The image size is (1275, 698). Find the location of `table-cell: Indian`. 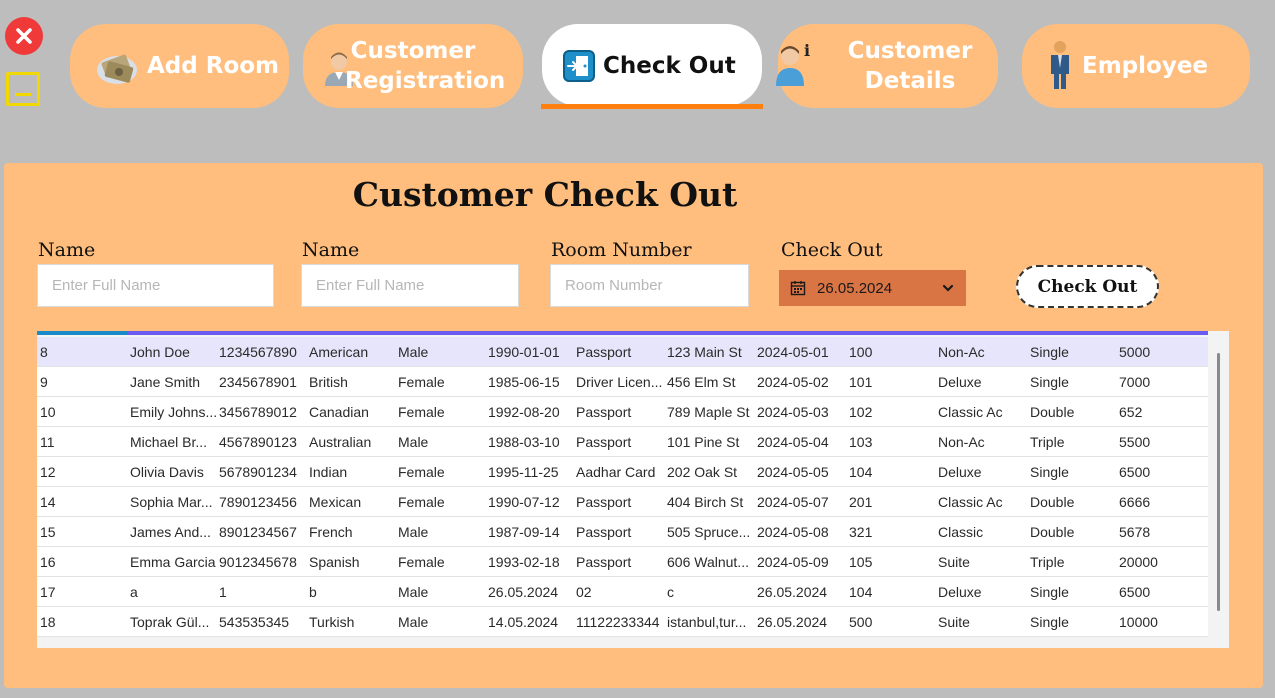

table-cell: Indian is located at coordinates (328, 472).